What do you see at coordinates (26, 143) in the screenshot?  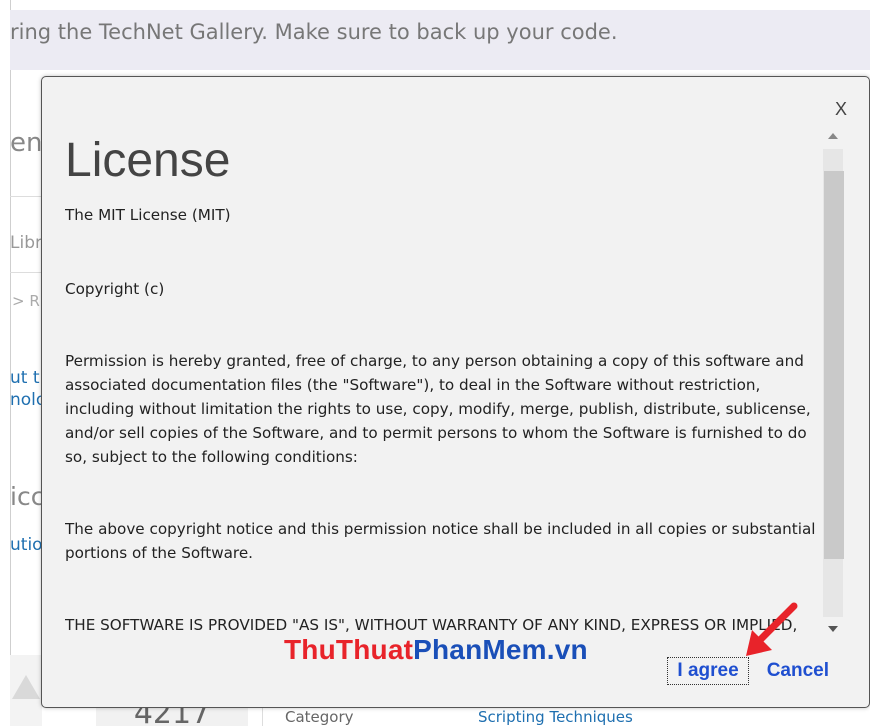 I see `bg-heading-fragment: ent` at bounding box center [26, 143].